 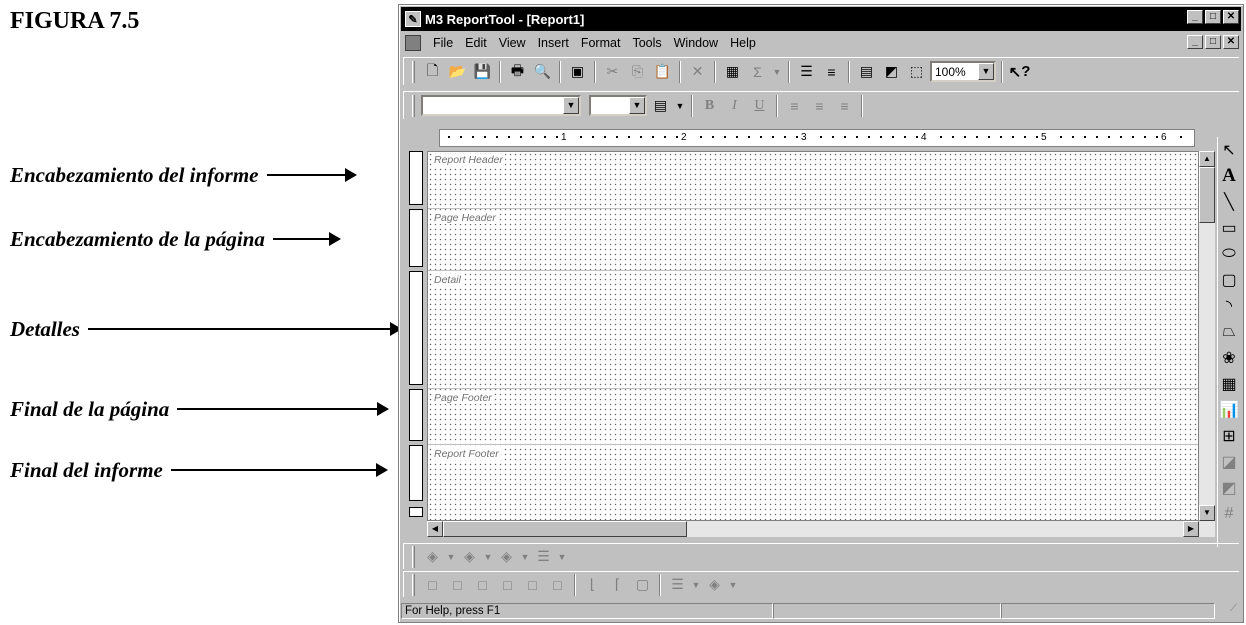 What do you see at coordinates (1019, 72) in the screenshot?
I see `context-help-icon: ↖?` at bounding box center [1019, 72].